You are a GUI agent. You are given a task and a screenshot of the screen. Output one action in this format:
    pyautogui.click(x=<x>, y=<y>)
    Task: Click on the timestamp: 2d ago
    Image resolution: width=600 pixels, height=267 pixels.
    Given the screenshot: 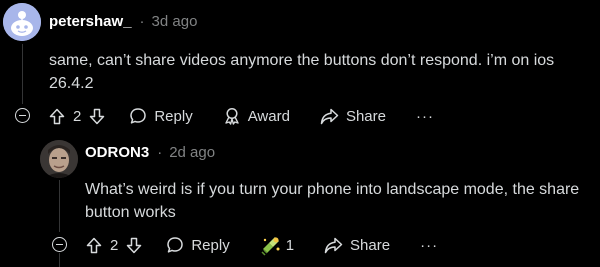 What is the action you would take?
    pyautogui.click(x=192, y=152)
    